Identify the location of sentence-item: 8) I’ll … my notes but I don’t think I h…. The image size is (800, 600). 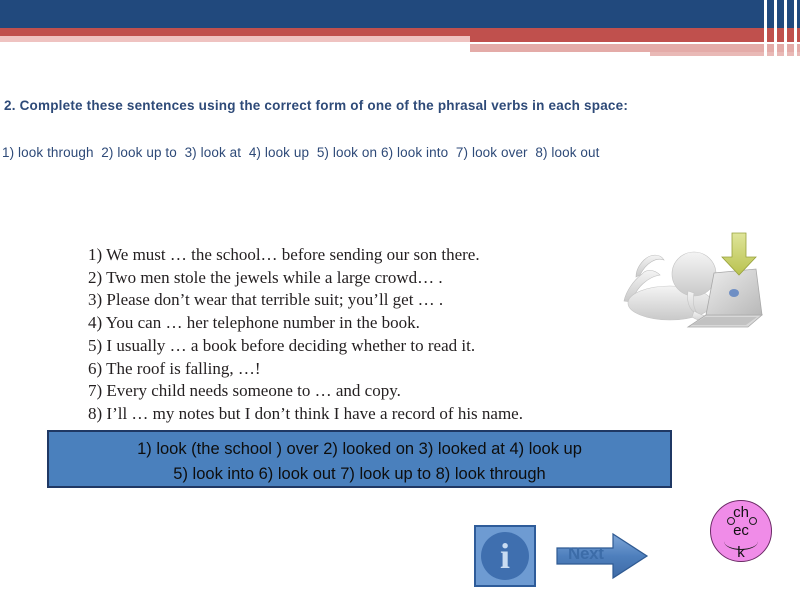
(305, 413).